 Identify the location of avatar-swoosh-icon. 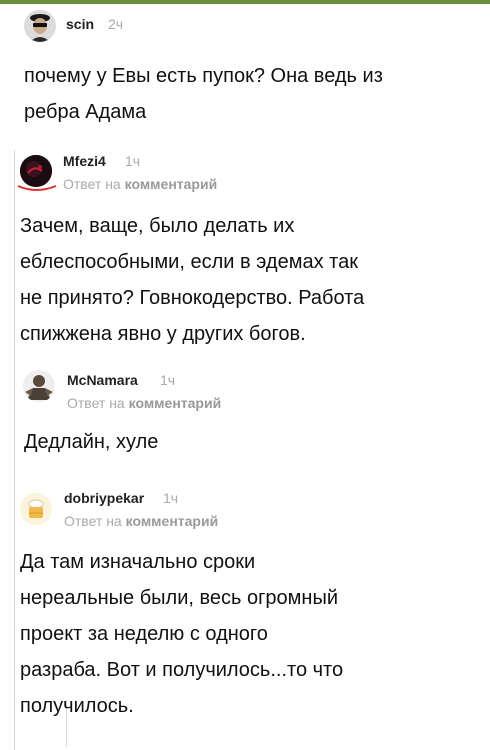
(37, 188).